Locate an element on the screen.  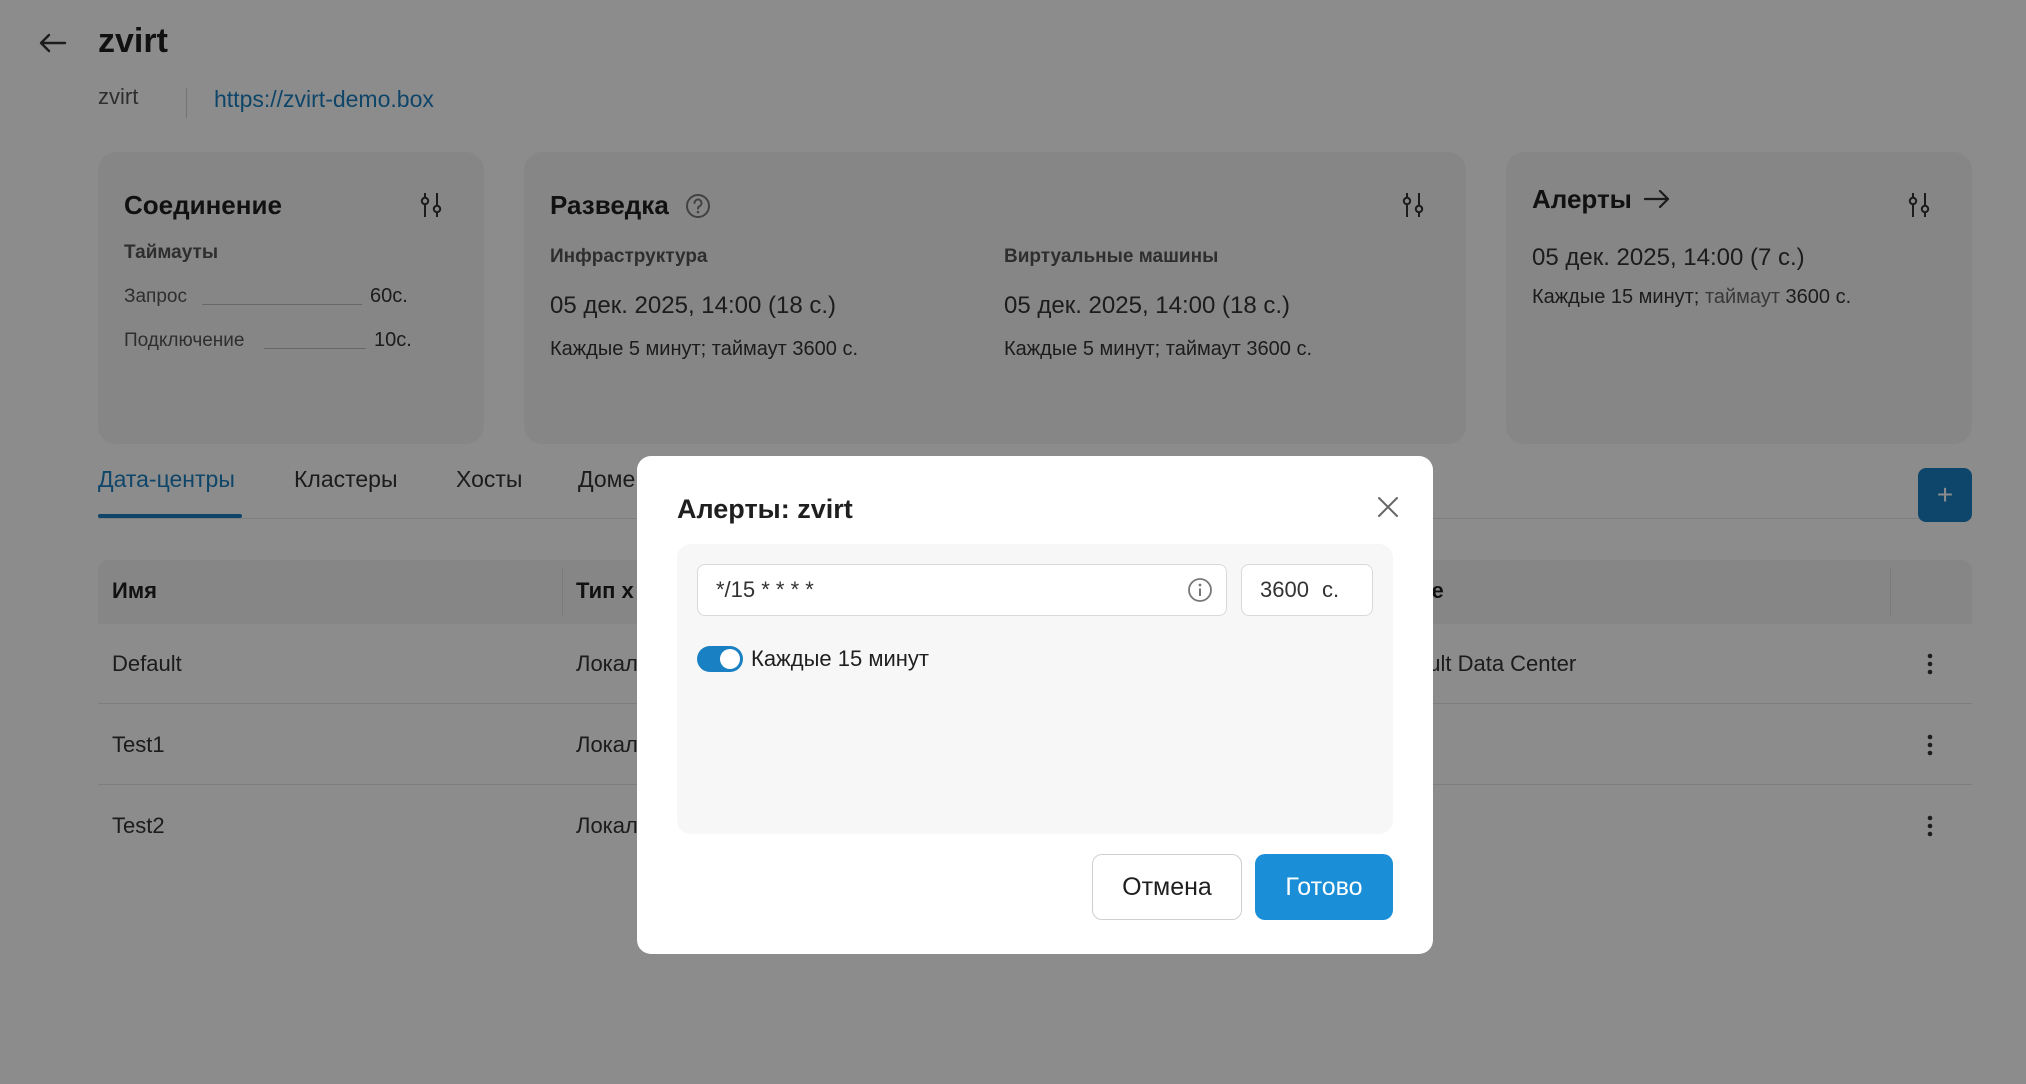
toggle-knob is located at coordinates (730, 659).